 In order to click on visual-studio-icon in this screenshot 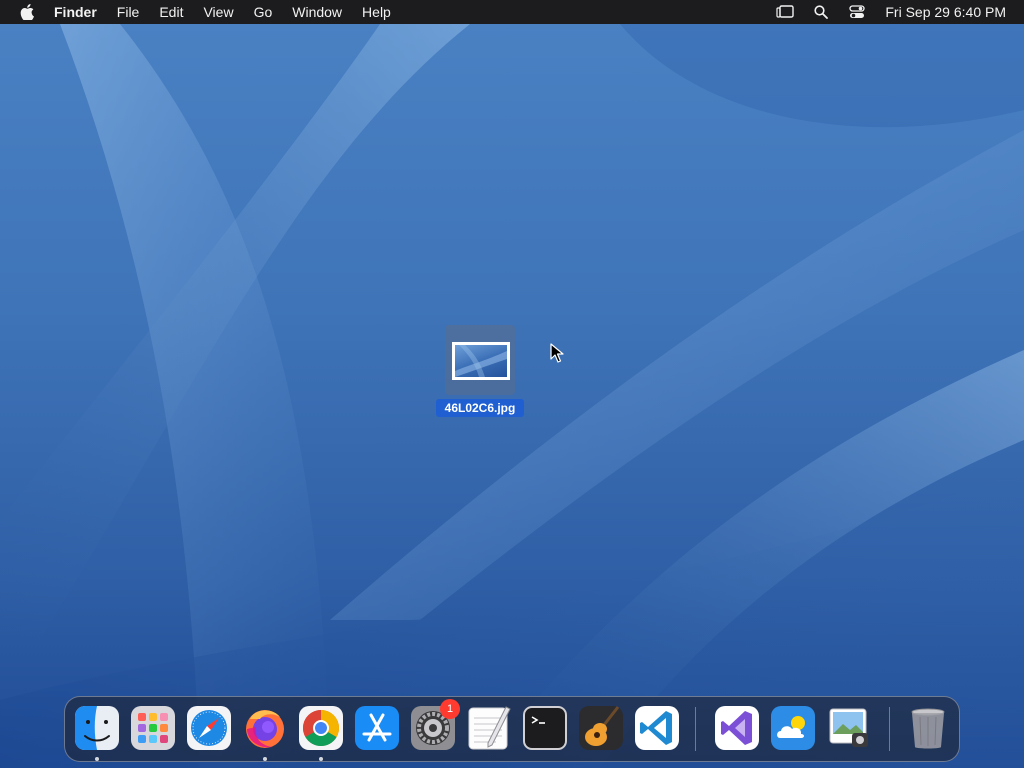, I will do `click(737, 728)`.